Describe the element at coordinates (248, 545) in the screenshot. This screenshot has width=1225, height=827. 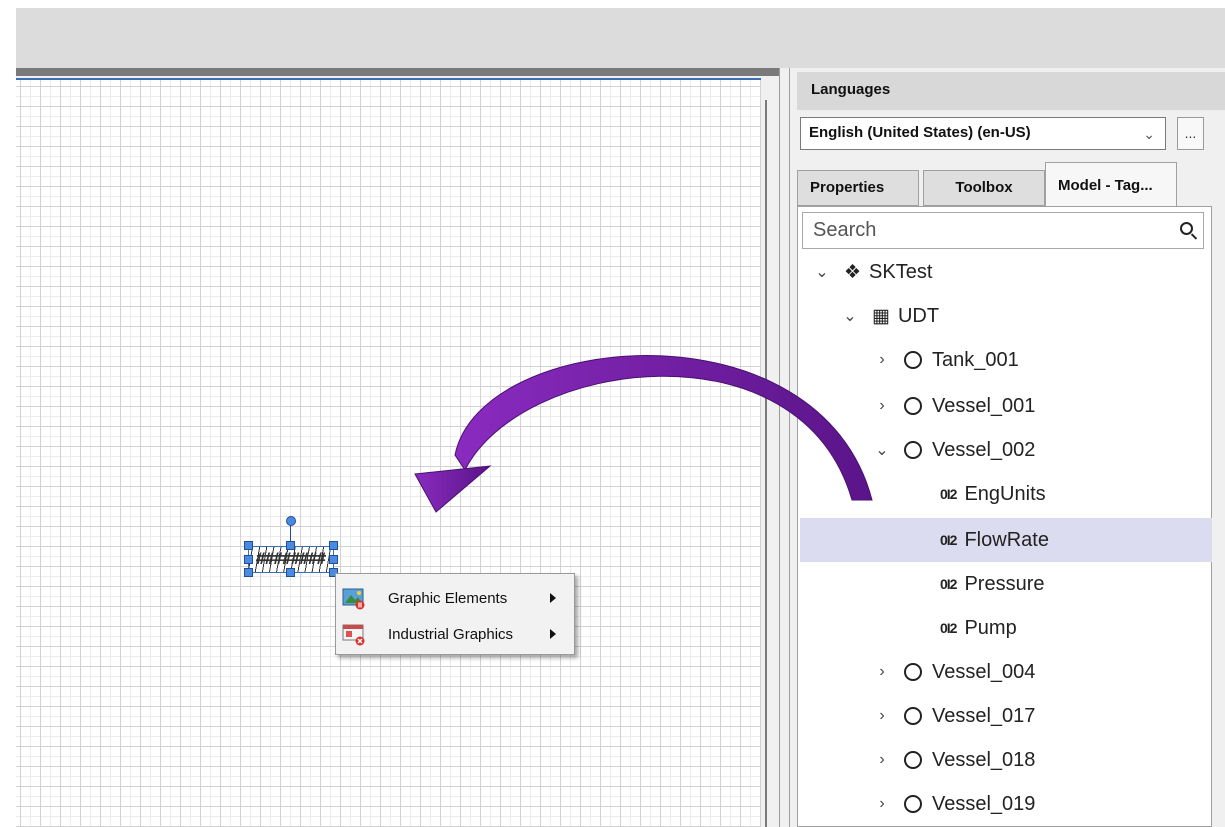
I see `resize-handle-nw` at that location.